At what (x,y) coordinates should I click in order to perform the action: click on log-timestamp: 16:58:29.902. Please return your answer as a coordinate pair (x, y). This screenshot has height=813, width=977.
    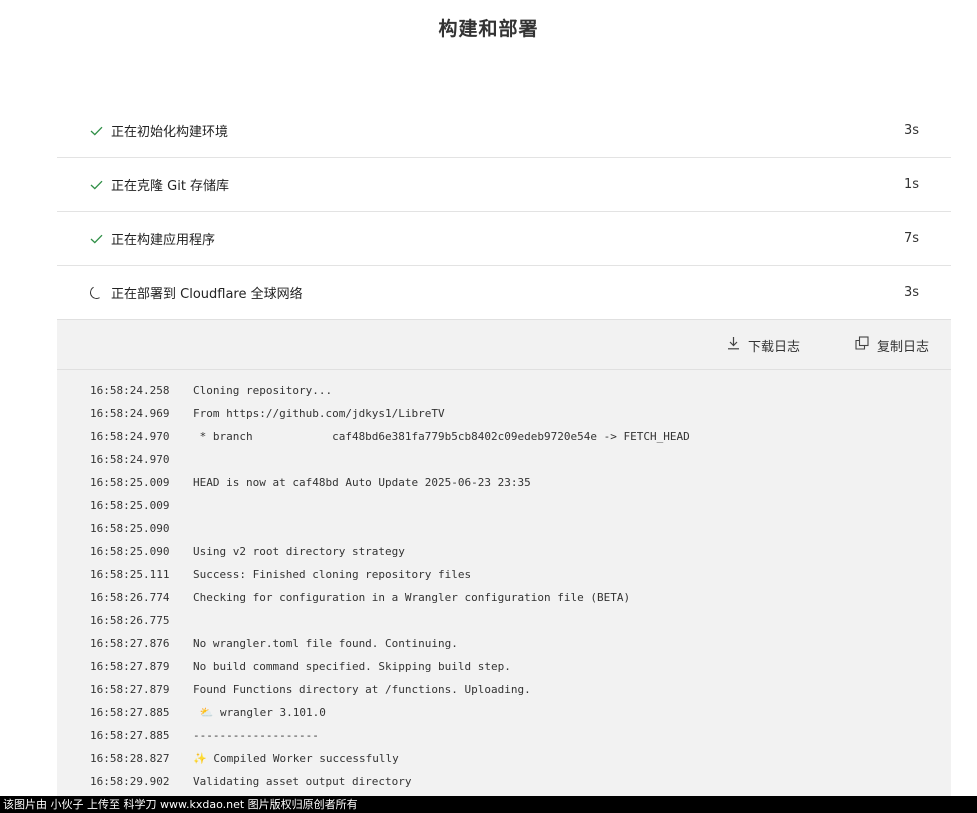
    Looking at the image, I should click on (130, 781).